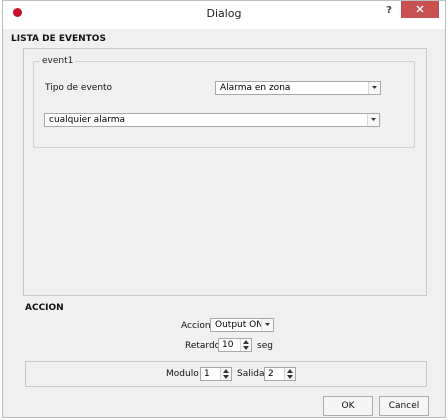  What do you see at coordinates (404, 406) in the screenshot?
I see `cancel-button: Cancel` at bounding box center [404, 406].